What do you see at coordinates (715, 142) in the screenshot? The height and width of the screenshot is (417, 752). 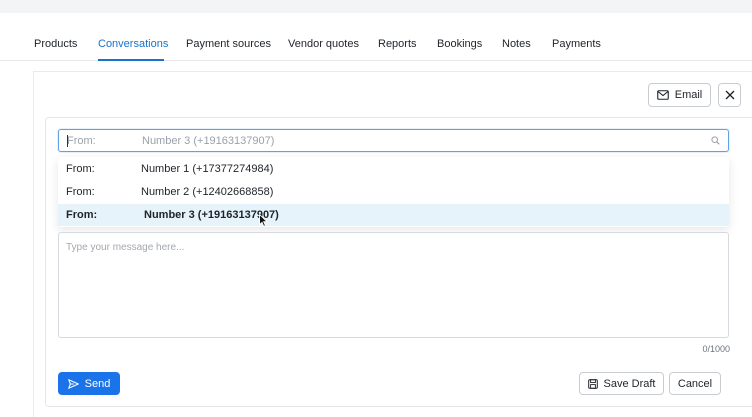 I see `search-icon` at bounding box center [715, 142].